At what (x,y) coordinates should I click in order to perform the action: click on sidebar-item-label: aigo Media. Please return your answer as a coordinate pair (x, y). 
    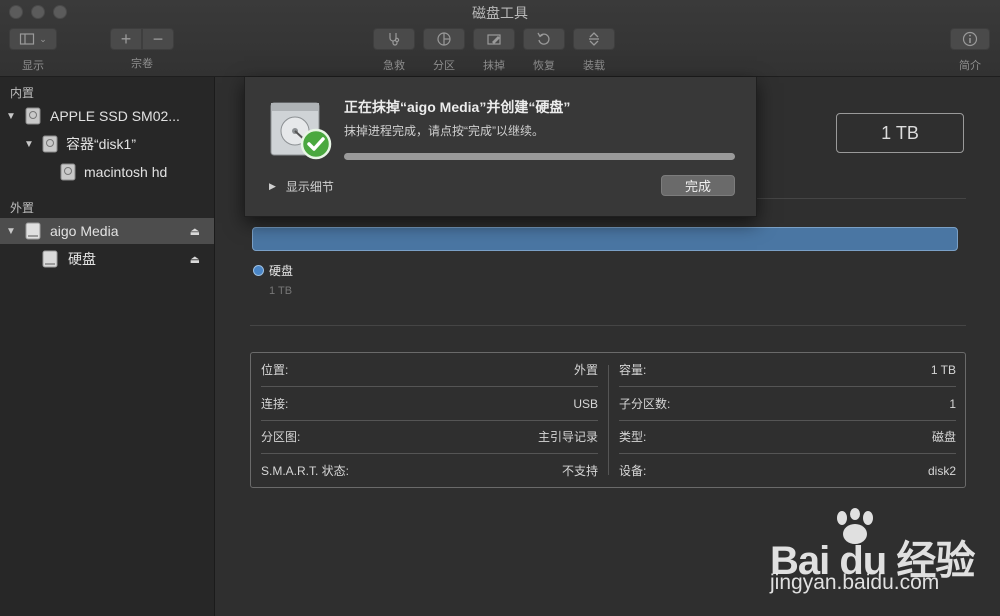
    Looking at the image, I should click on (84, 231).